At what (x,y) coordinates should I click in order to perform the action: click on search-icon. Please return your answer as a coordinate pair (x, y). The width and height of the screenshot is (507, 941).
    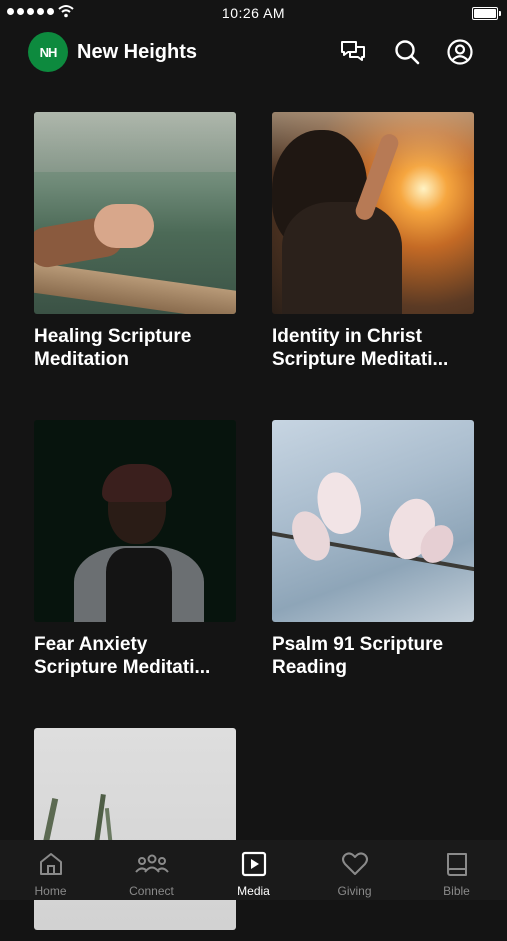
    Looking at the image, I should click on (407, 52).